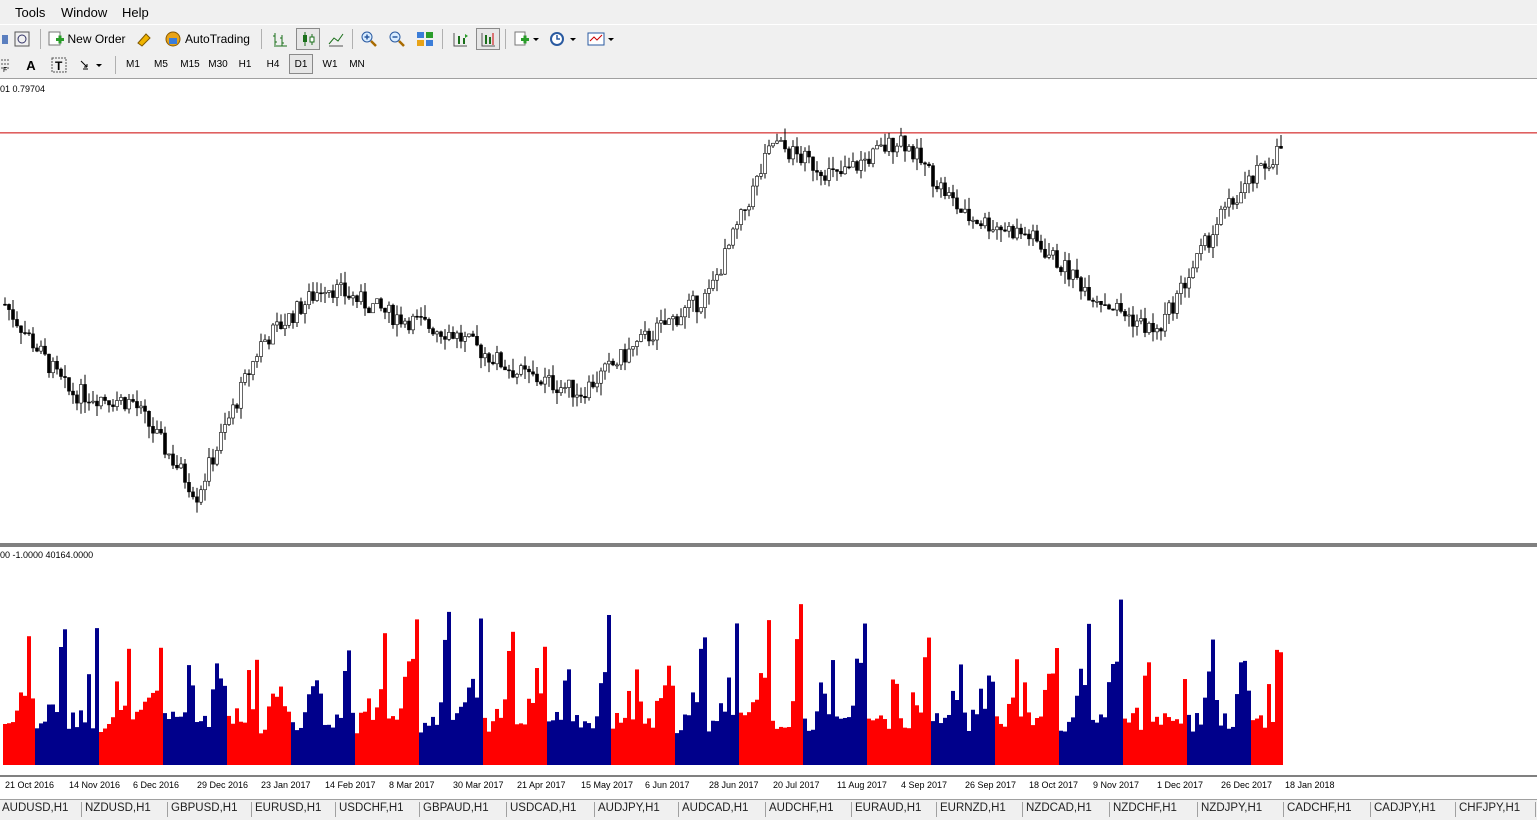  Describe the element at coordinates (526, 39) in the screenshot. I see `indicators-dropdown-icon` at that location.